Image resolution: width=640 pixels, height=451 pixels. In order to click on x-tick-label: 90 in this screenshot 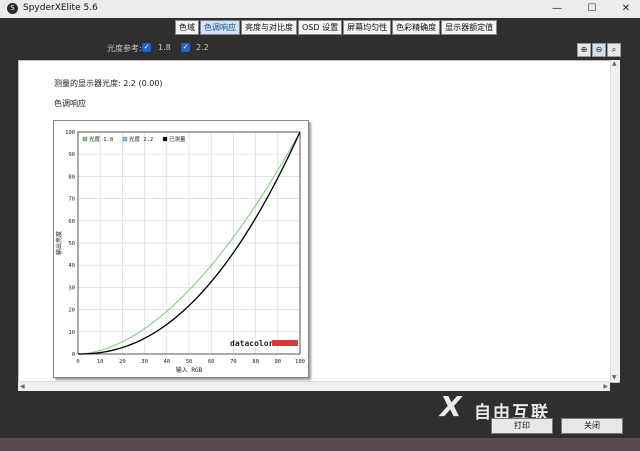, I will do `click(277, 362)`.